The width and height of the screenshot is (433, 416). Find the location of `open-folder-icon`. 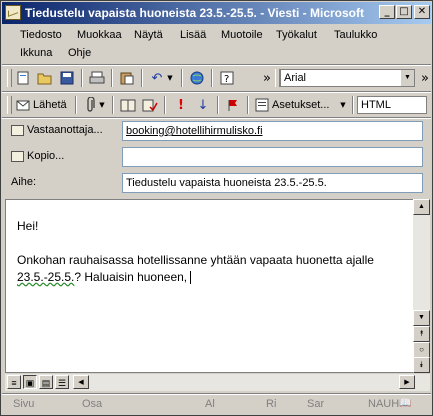

open-folder-icon is located at coordinates (45, 78).